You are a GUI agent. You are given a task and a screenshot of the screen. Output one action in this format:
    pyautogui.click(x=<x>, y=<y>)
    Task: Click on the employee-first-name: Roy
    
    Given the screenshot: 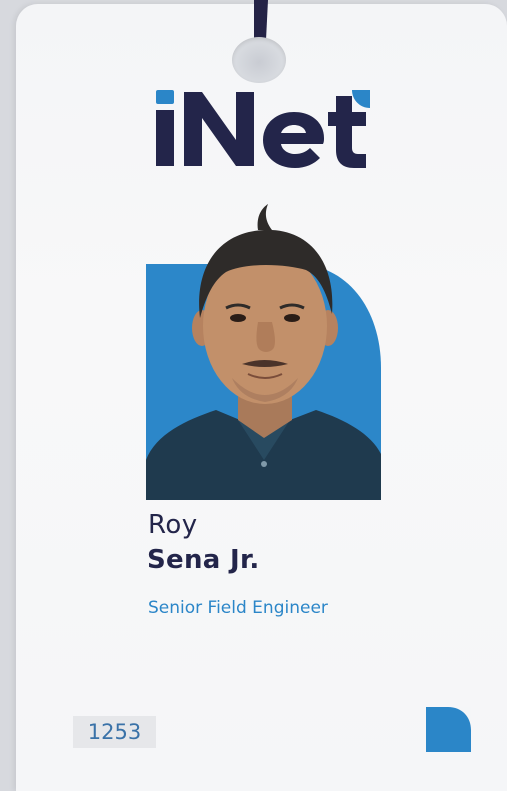 What is the action you would take?
    pyautogui.click(x=173, y=525)
    